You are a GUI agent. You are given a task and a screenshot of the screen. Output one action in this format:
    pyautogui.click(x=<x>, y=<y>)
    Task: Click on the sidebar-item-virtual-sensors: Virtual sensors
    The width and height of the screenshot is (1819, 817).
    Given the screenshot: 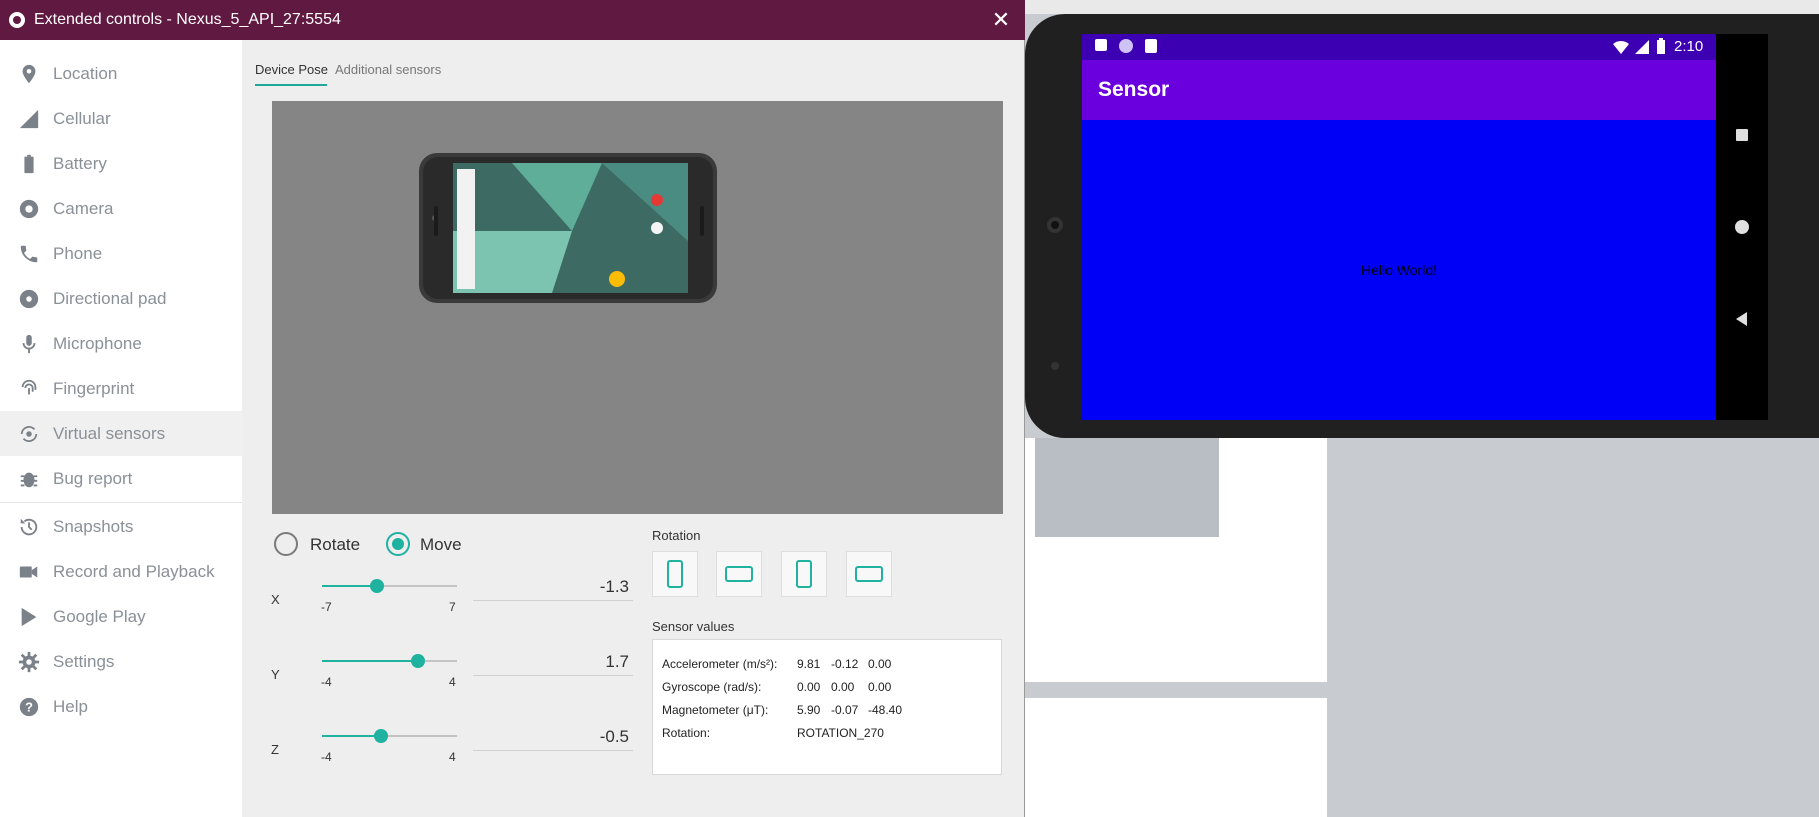 What is the action you would take?
    pyautogui.click(x=121, y=433)
    